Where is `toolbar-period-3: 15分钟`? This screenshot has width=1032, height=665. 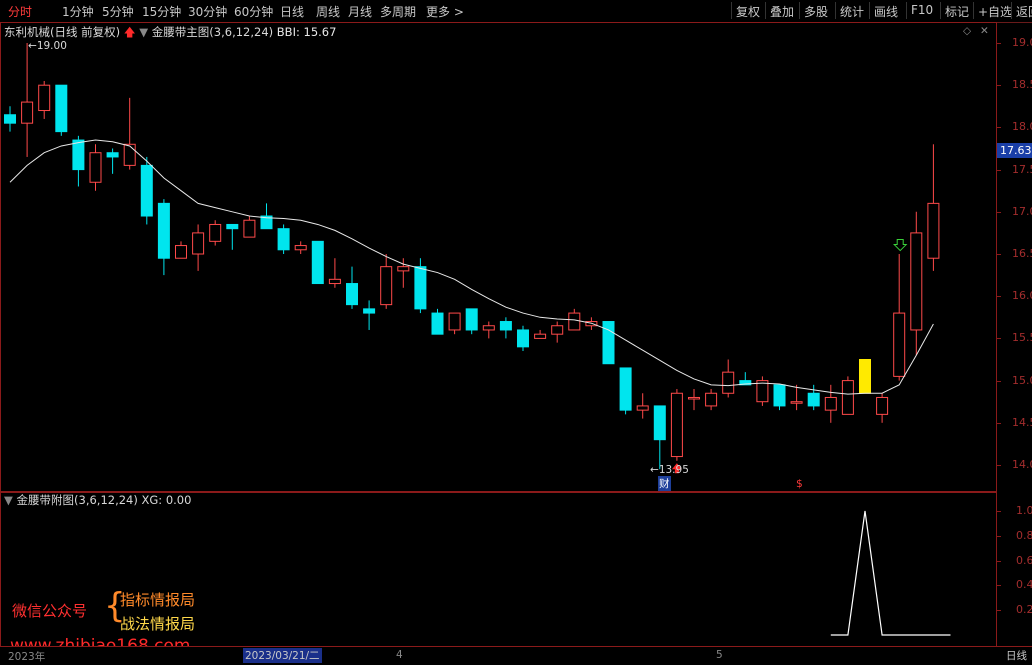 toolbar-period-3: 15分钟 is located at coordinates (161, 11).